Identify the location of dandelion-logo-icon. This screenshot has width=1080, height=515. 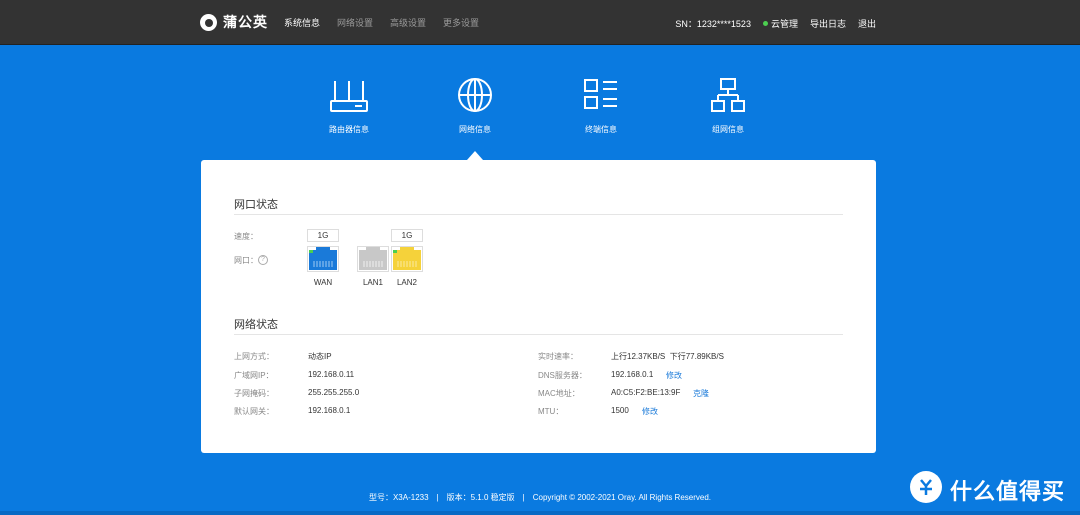
(208, 22).